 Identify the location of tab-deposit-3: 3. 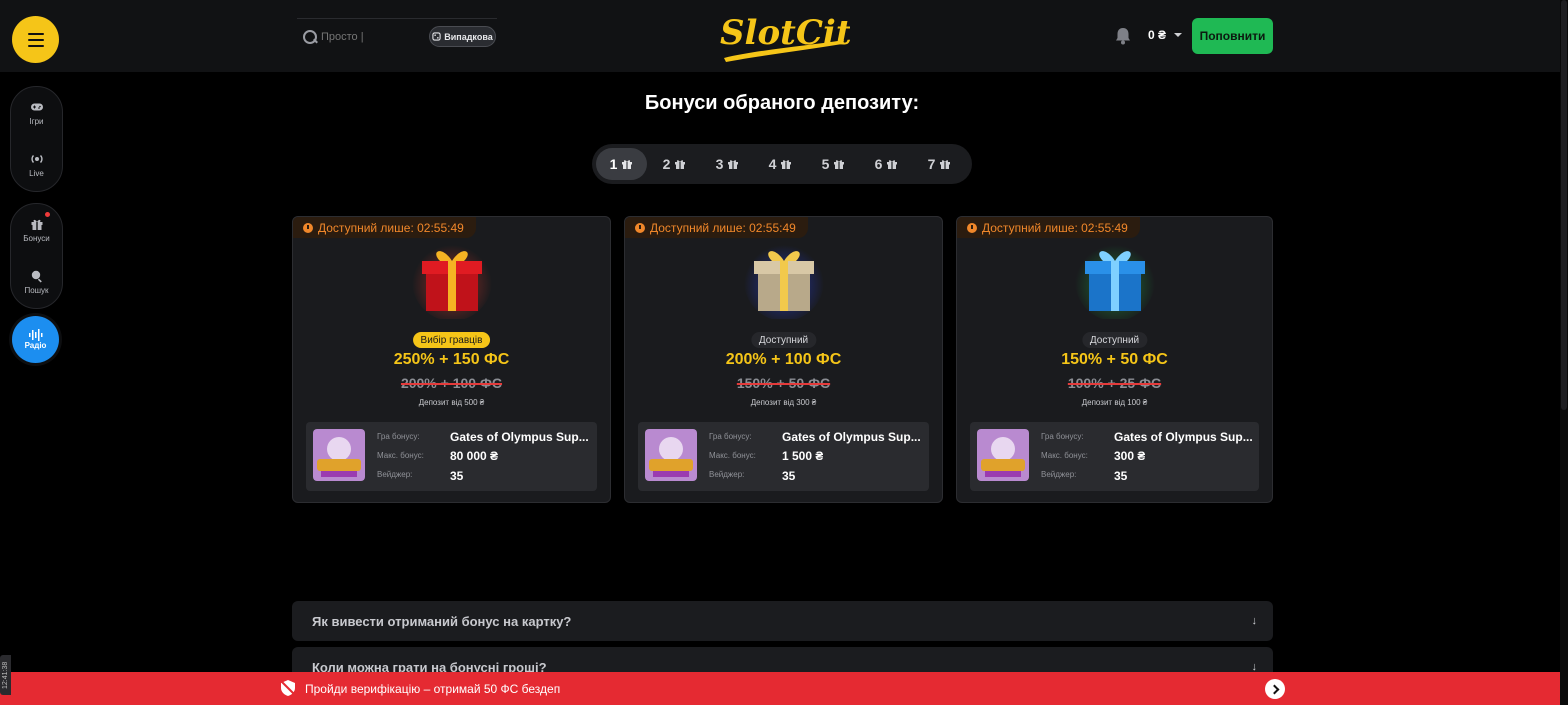
(727, 164).